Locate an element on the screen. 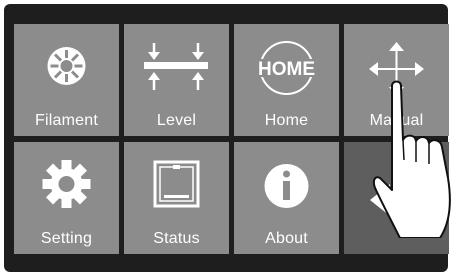 The height and width of the screenshot is (276, 455). about-button: About is located at coordinates (286, 198).